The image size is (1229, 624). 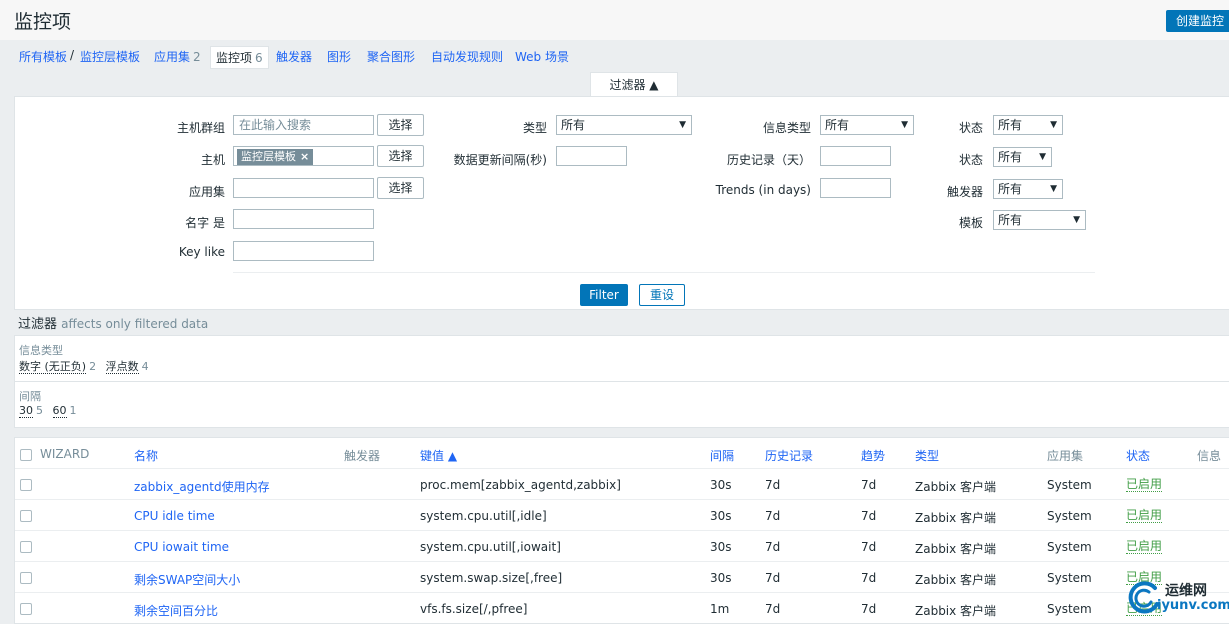 What do you see at coordinates (970, 128) in the screenshot?
I see `status-label: 状态` at bounding box center [970, 128].